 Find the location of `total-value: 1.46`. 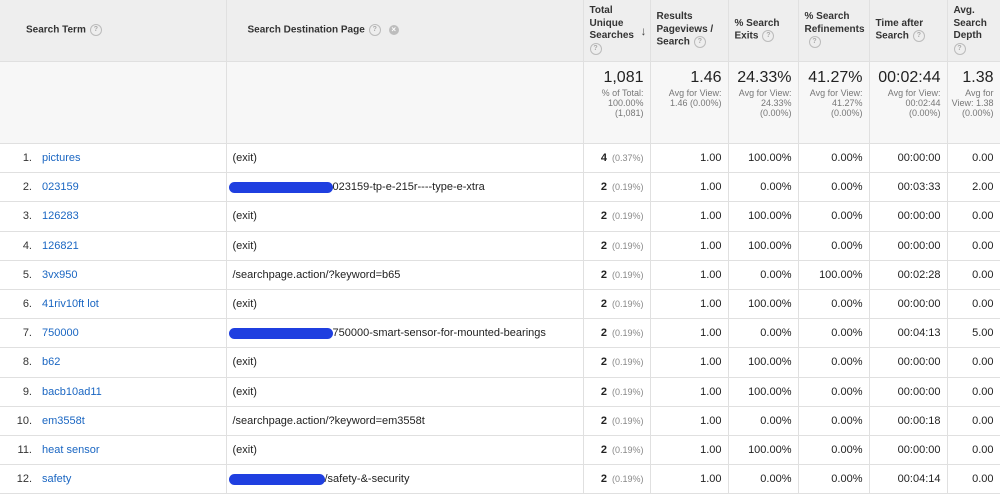

total-value: 1.46 is located at coordinates (706, 77).